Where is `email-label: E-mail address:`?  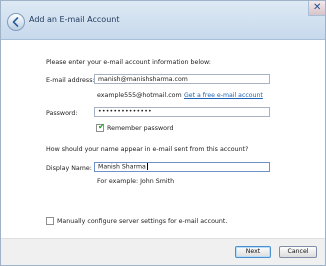
email-label: E-mail address: is located at coordinates (70, 80).